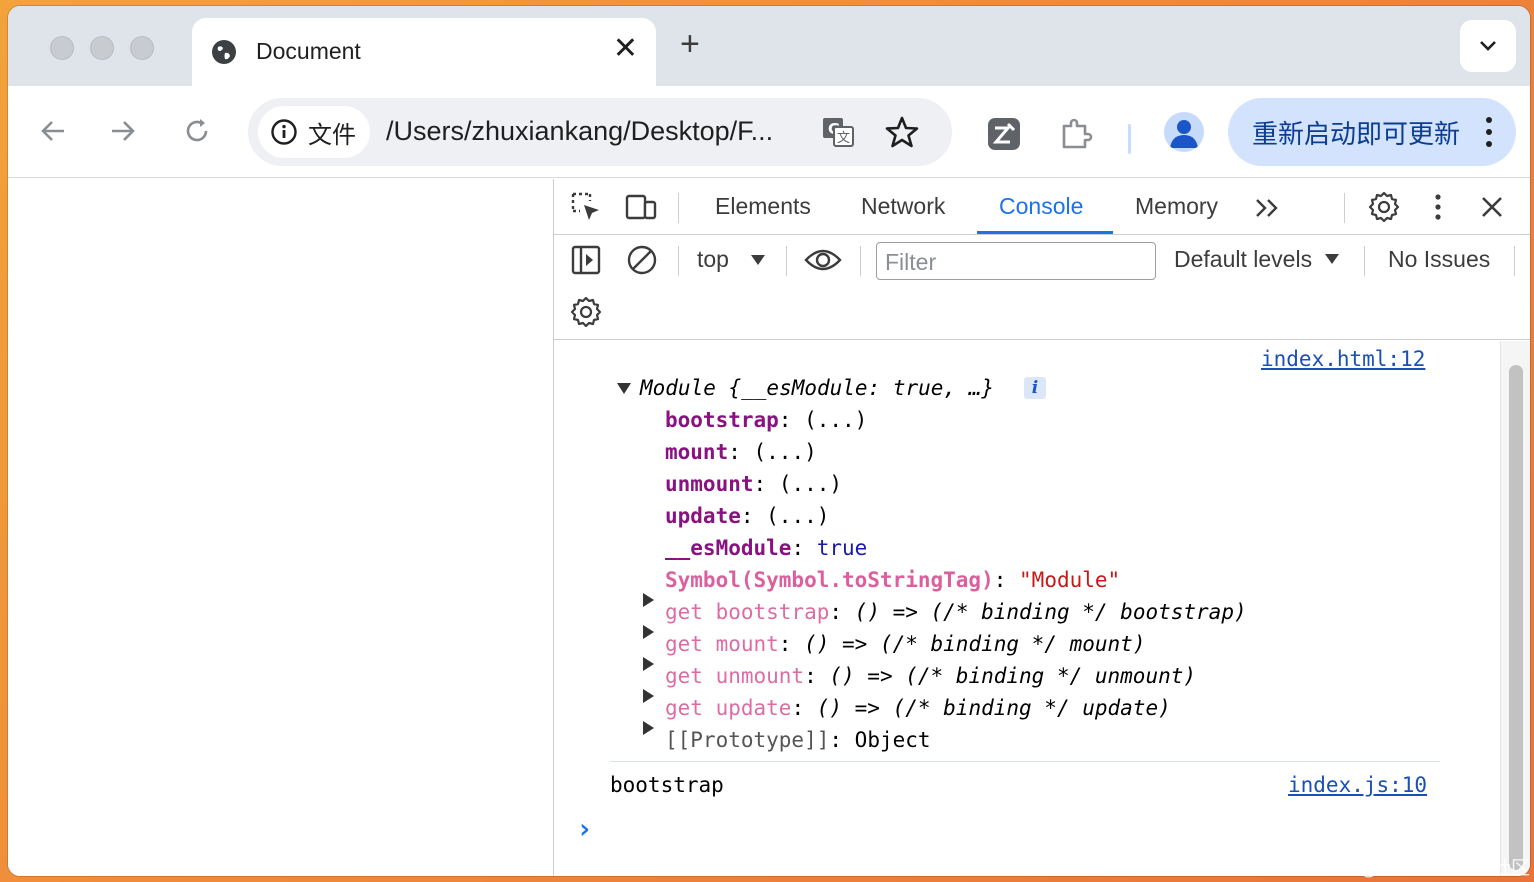 This screenshot has width=1534, height=882. Describe the element at coordinates (1489, 132) in the screenshot. I see `more-vert-icon` at that location.